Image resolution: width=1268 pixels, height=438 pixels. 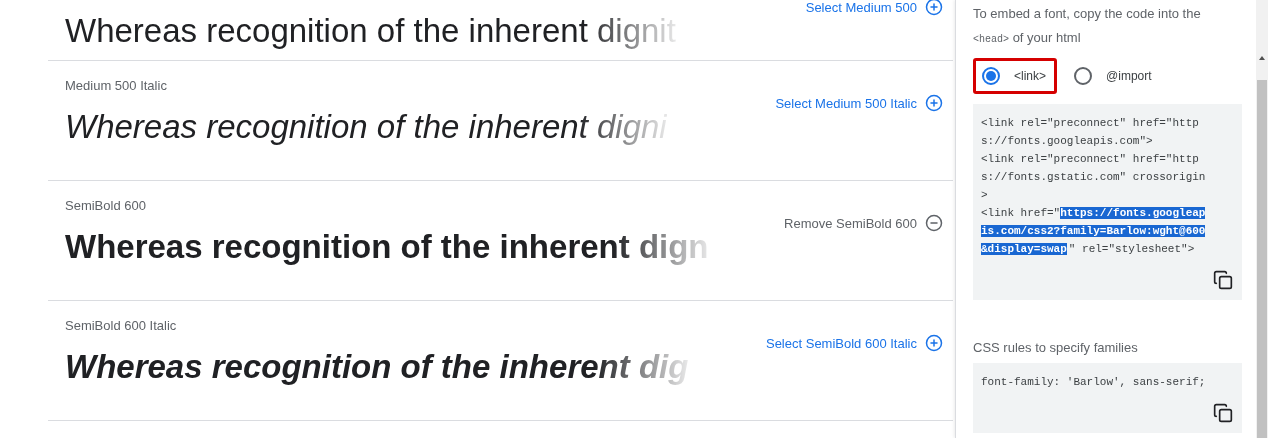 I want to click on embed-option: <link>, so click(x=1014, y=76).